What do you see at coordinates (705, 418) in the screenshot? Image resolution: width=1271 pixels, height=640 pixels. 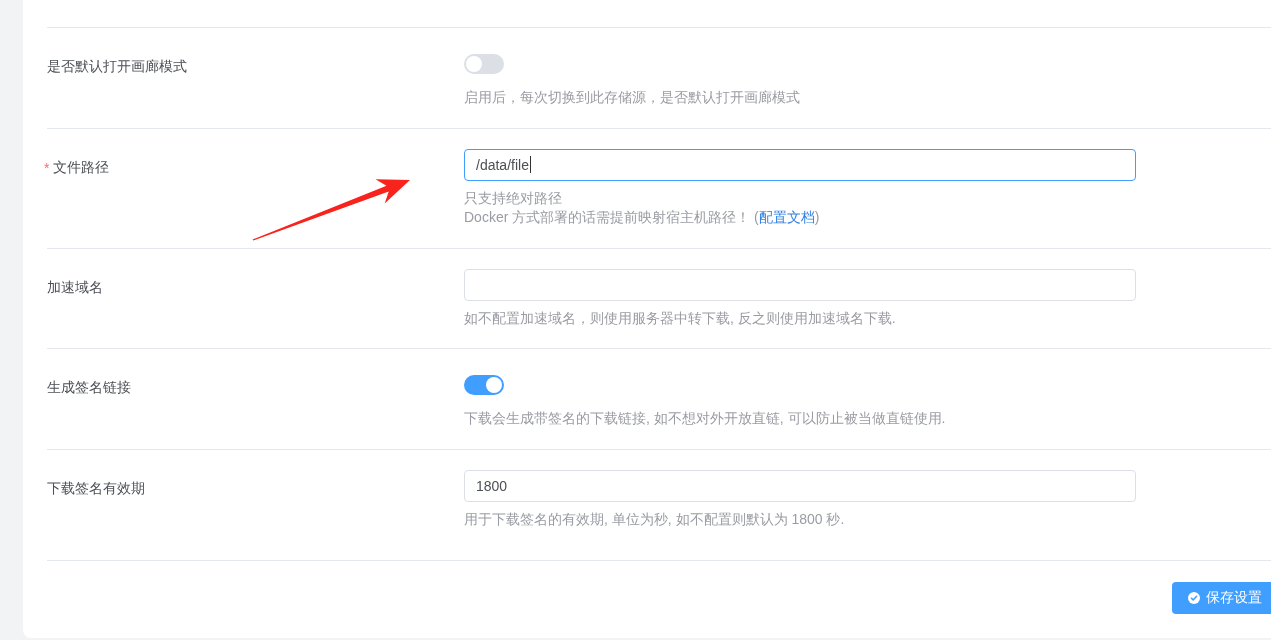 I see `hint-text: 下载会生成带签名的下载链接, 如不想对外开放直链, 可以防止被当做直链使用.` at bounding box center [705, 418].